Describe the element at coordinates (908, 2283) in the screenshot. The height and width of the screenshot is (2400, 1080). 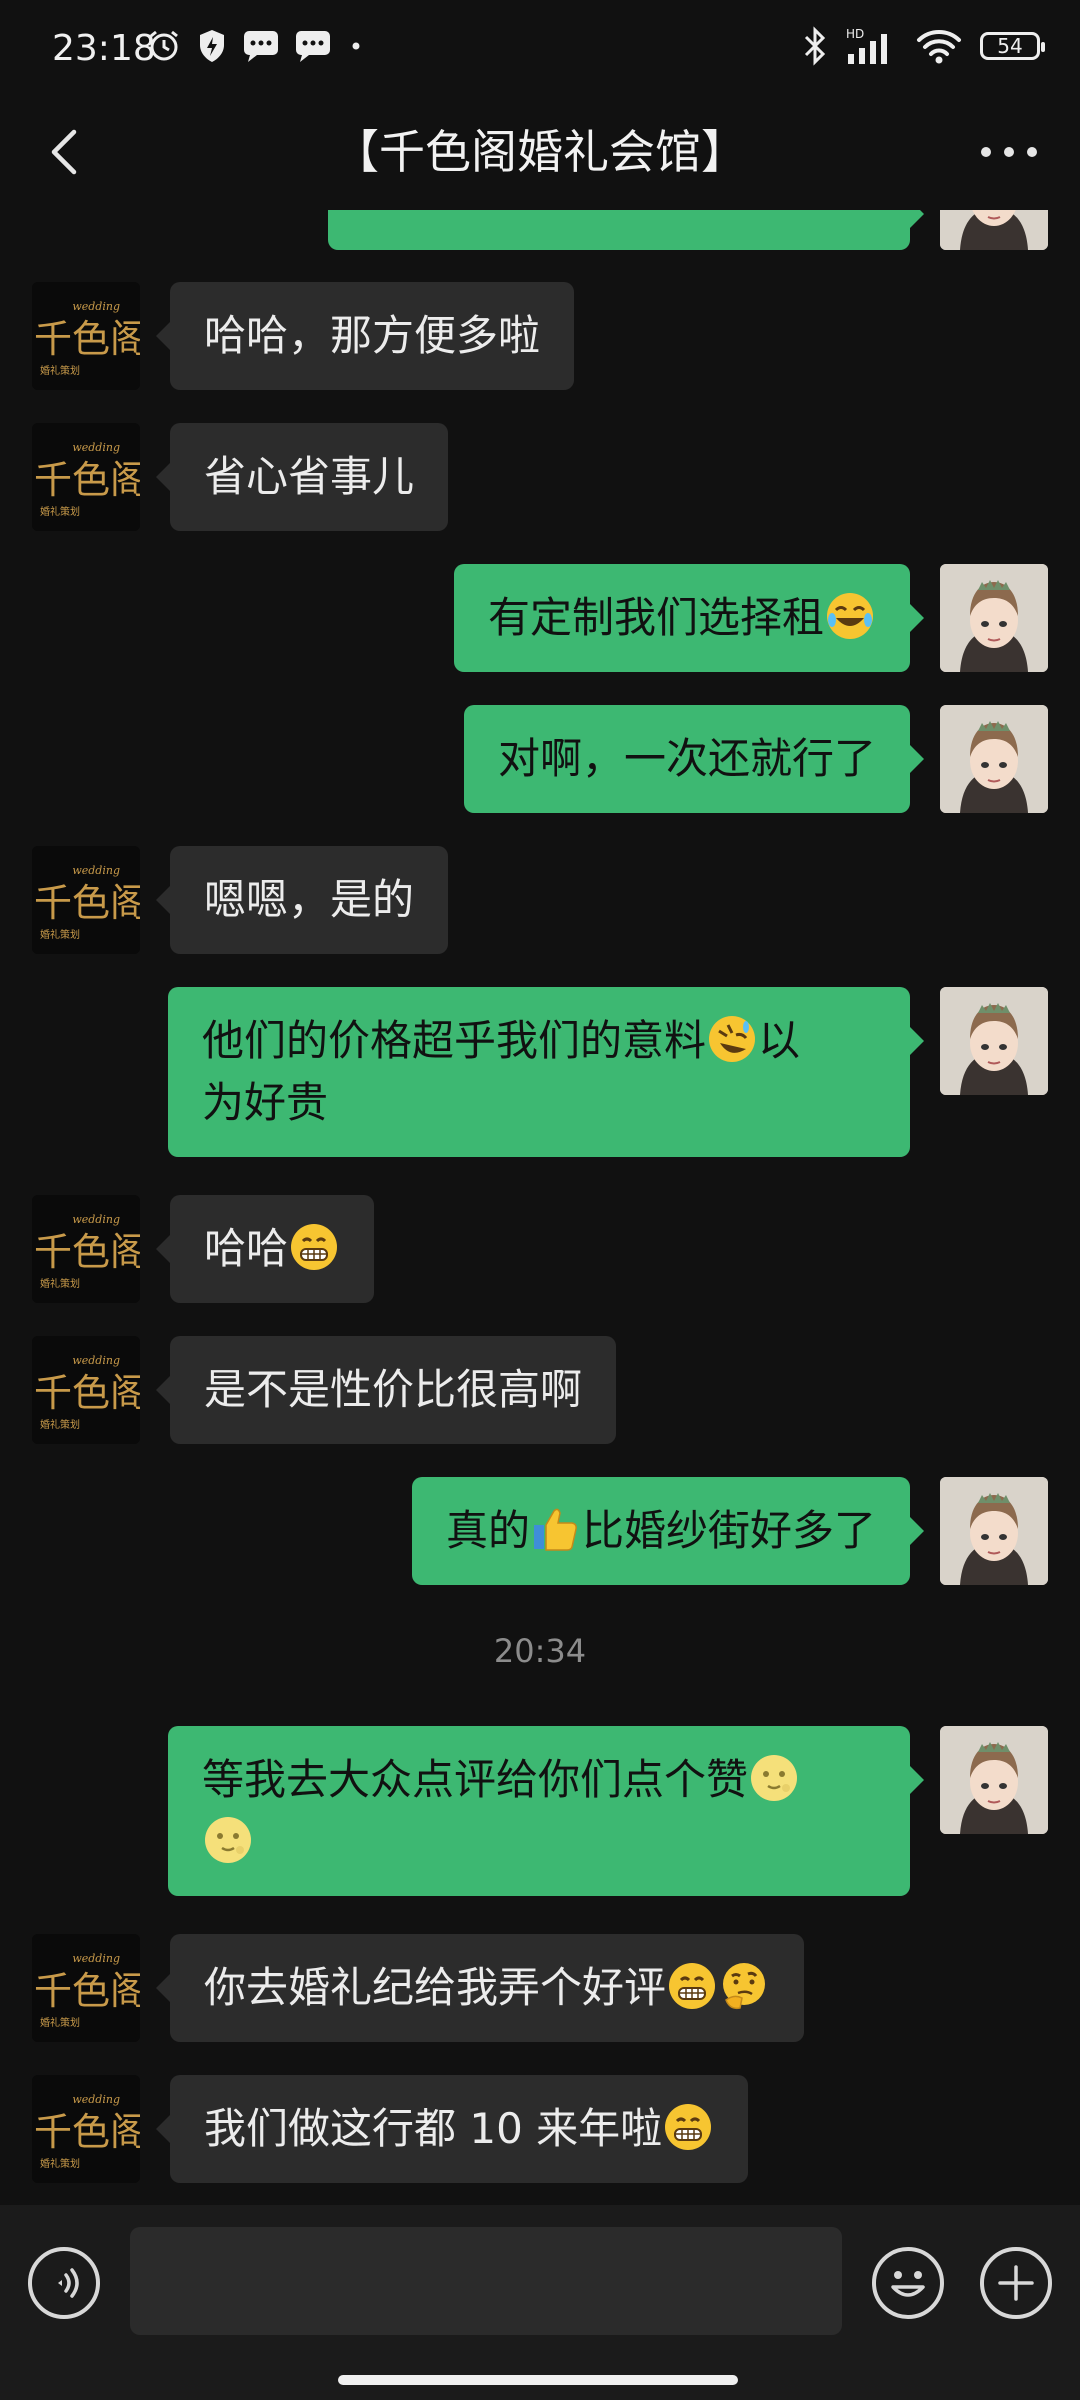
I see `emoji-smile-icon` at that location.